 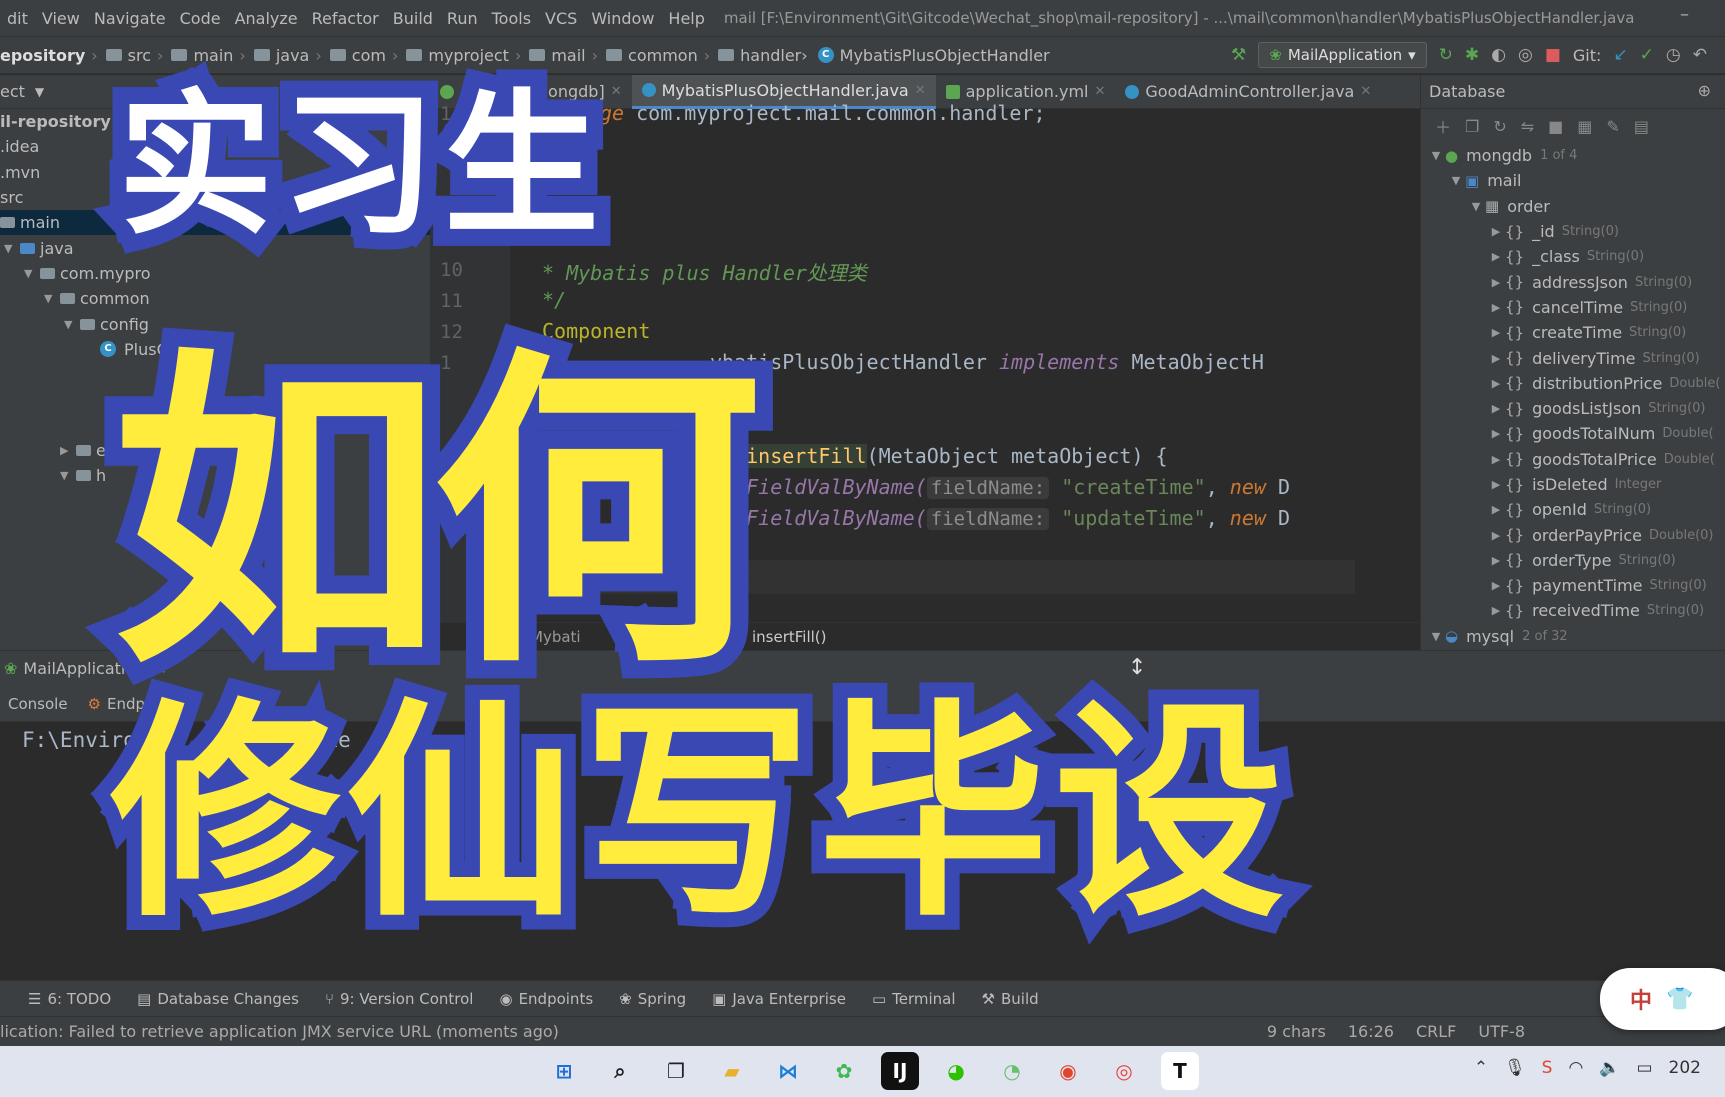 I want to click on menu-item-vcs: VCS, so click(x=561, y=18).